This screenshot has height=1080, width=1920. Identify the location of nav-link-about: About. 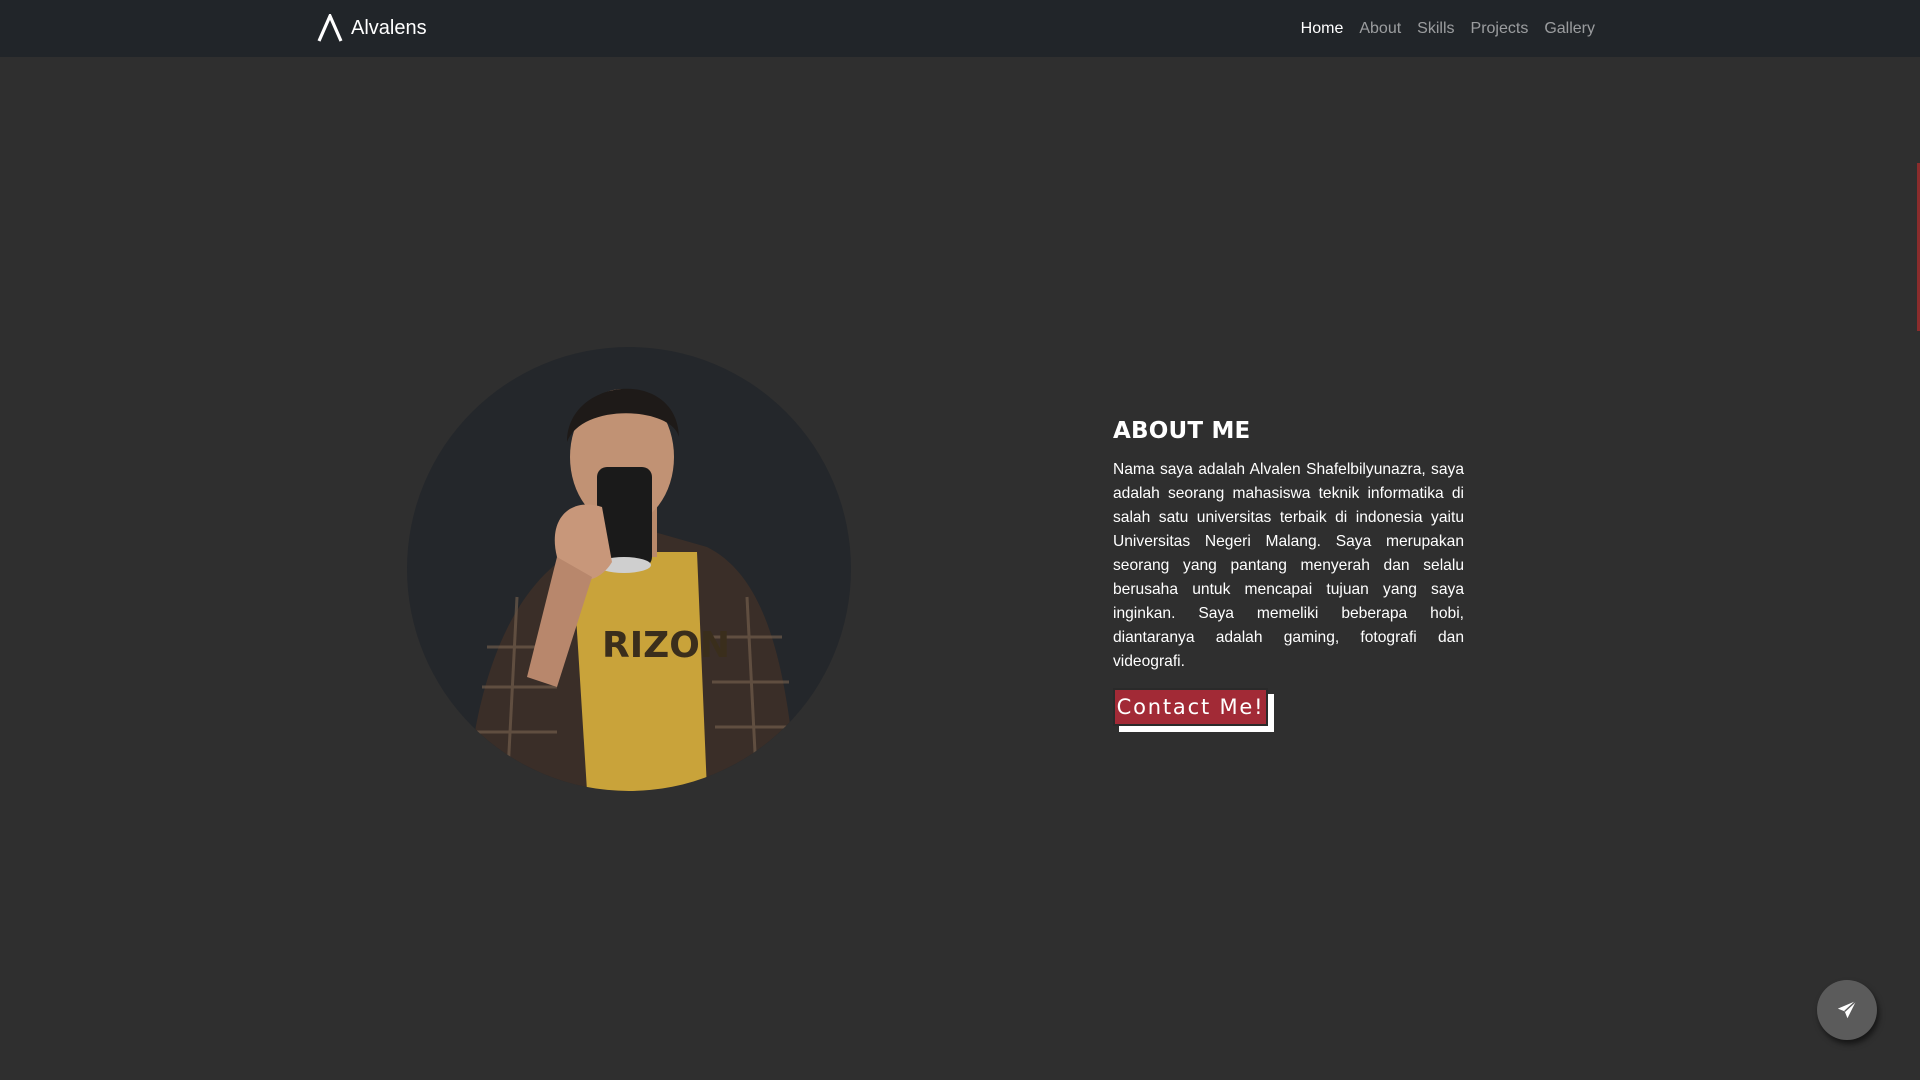
(1380, 29).